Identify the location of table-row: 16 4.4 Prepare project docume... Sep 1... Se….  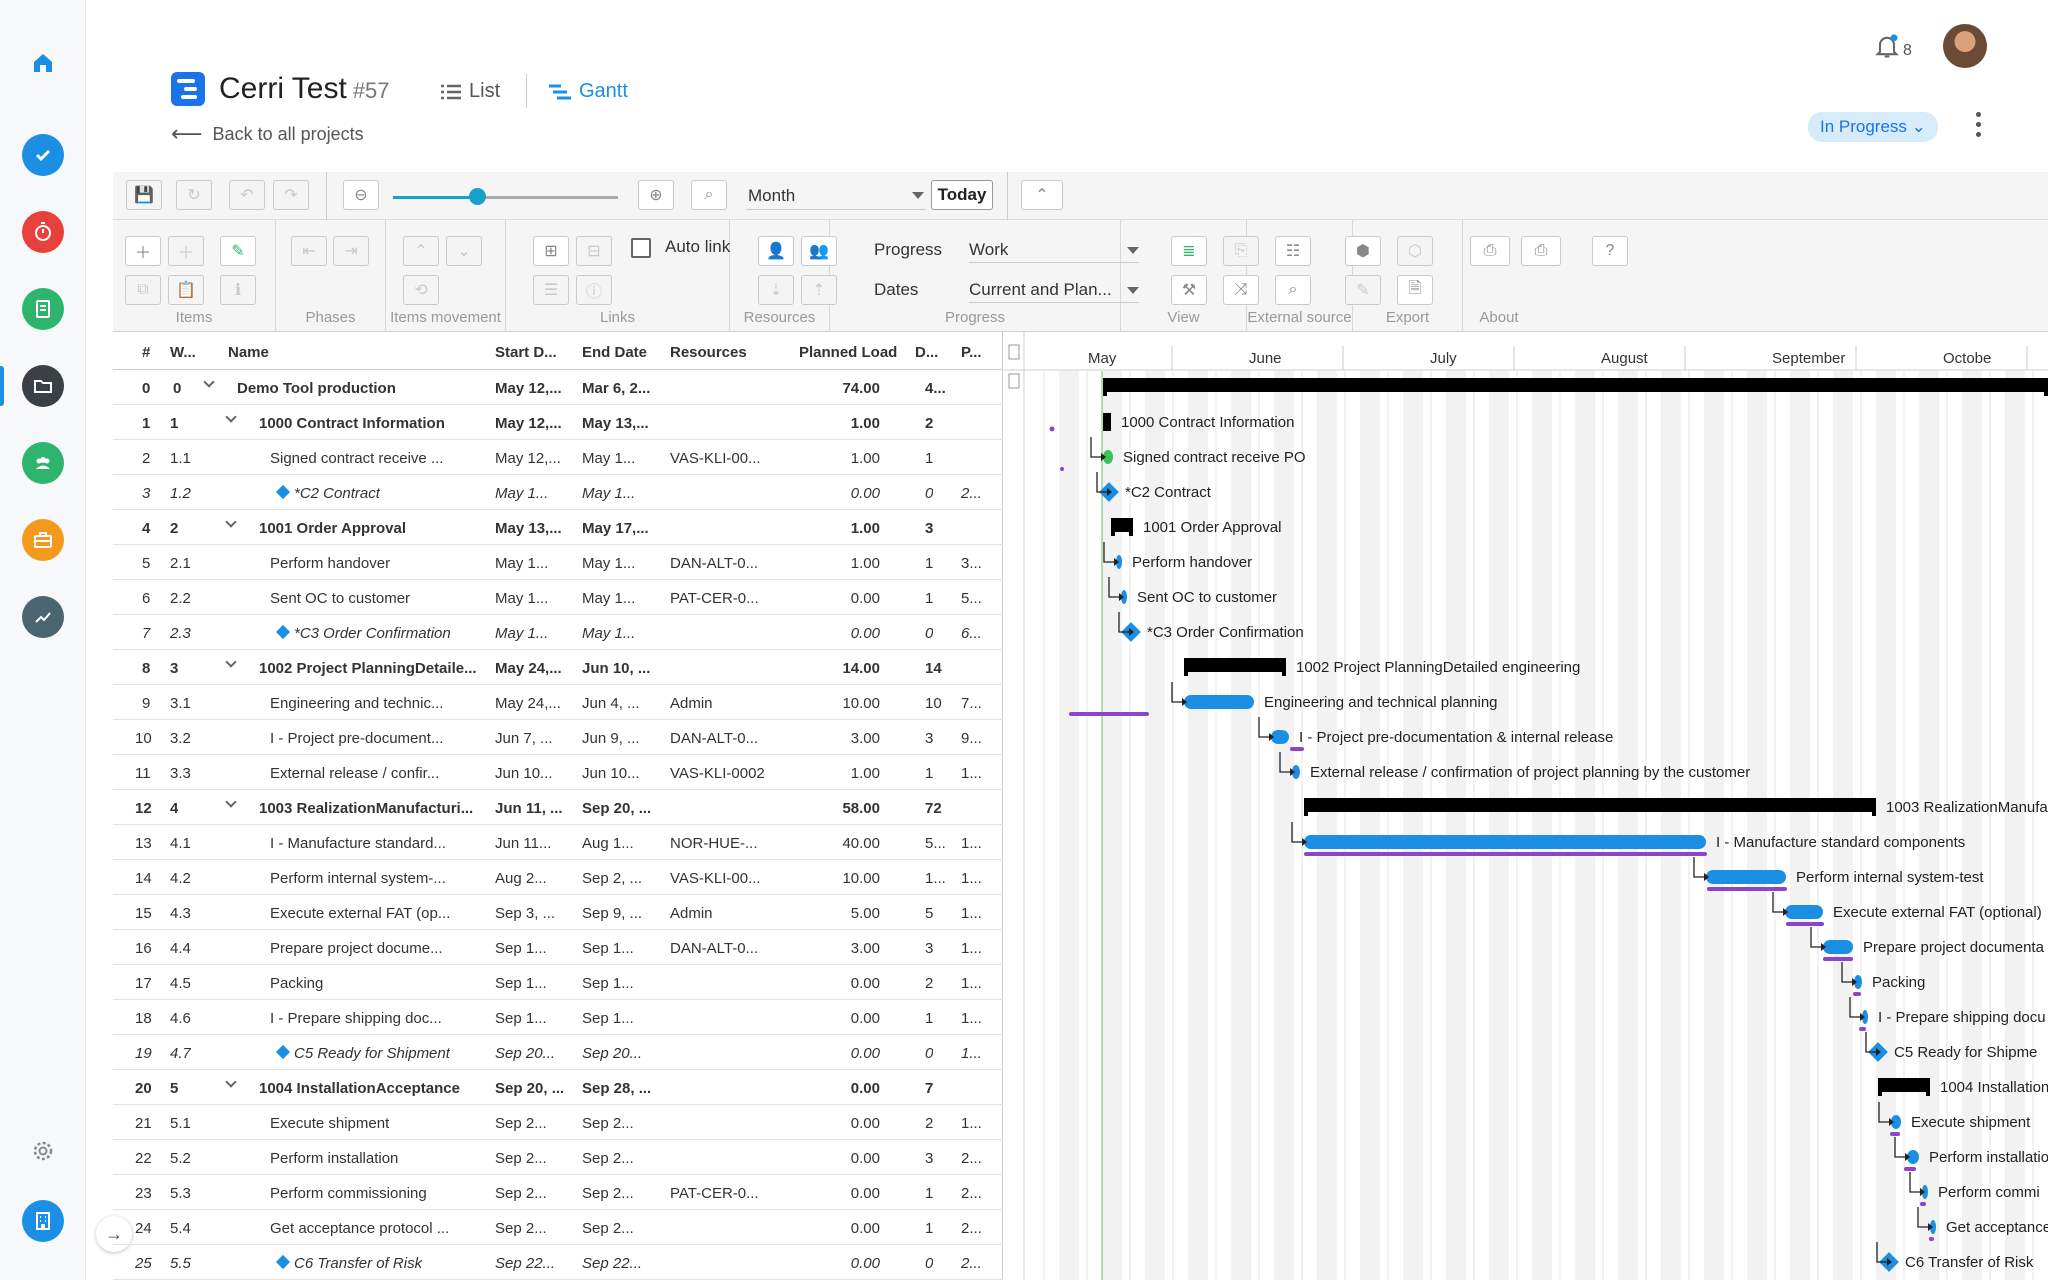
(558, 947).